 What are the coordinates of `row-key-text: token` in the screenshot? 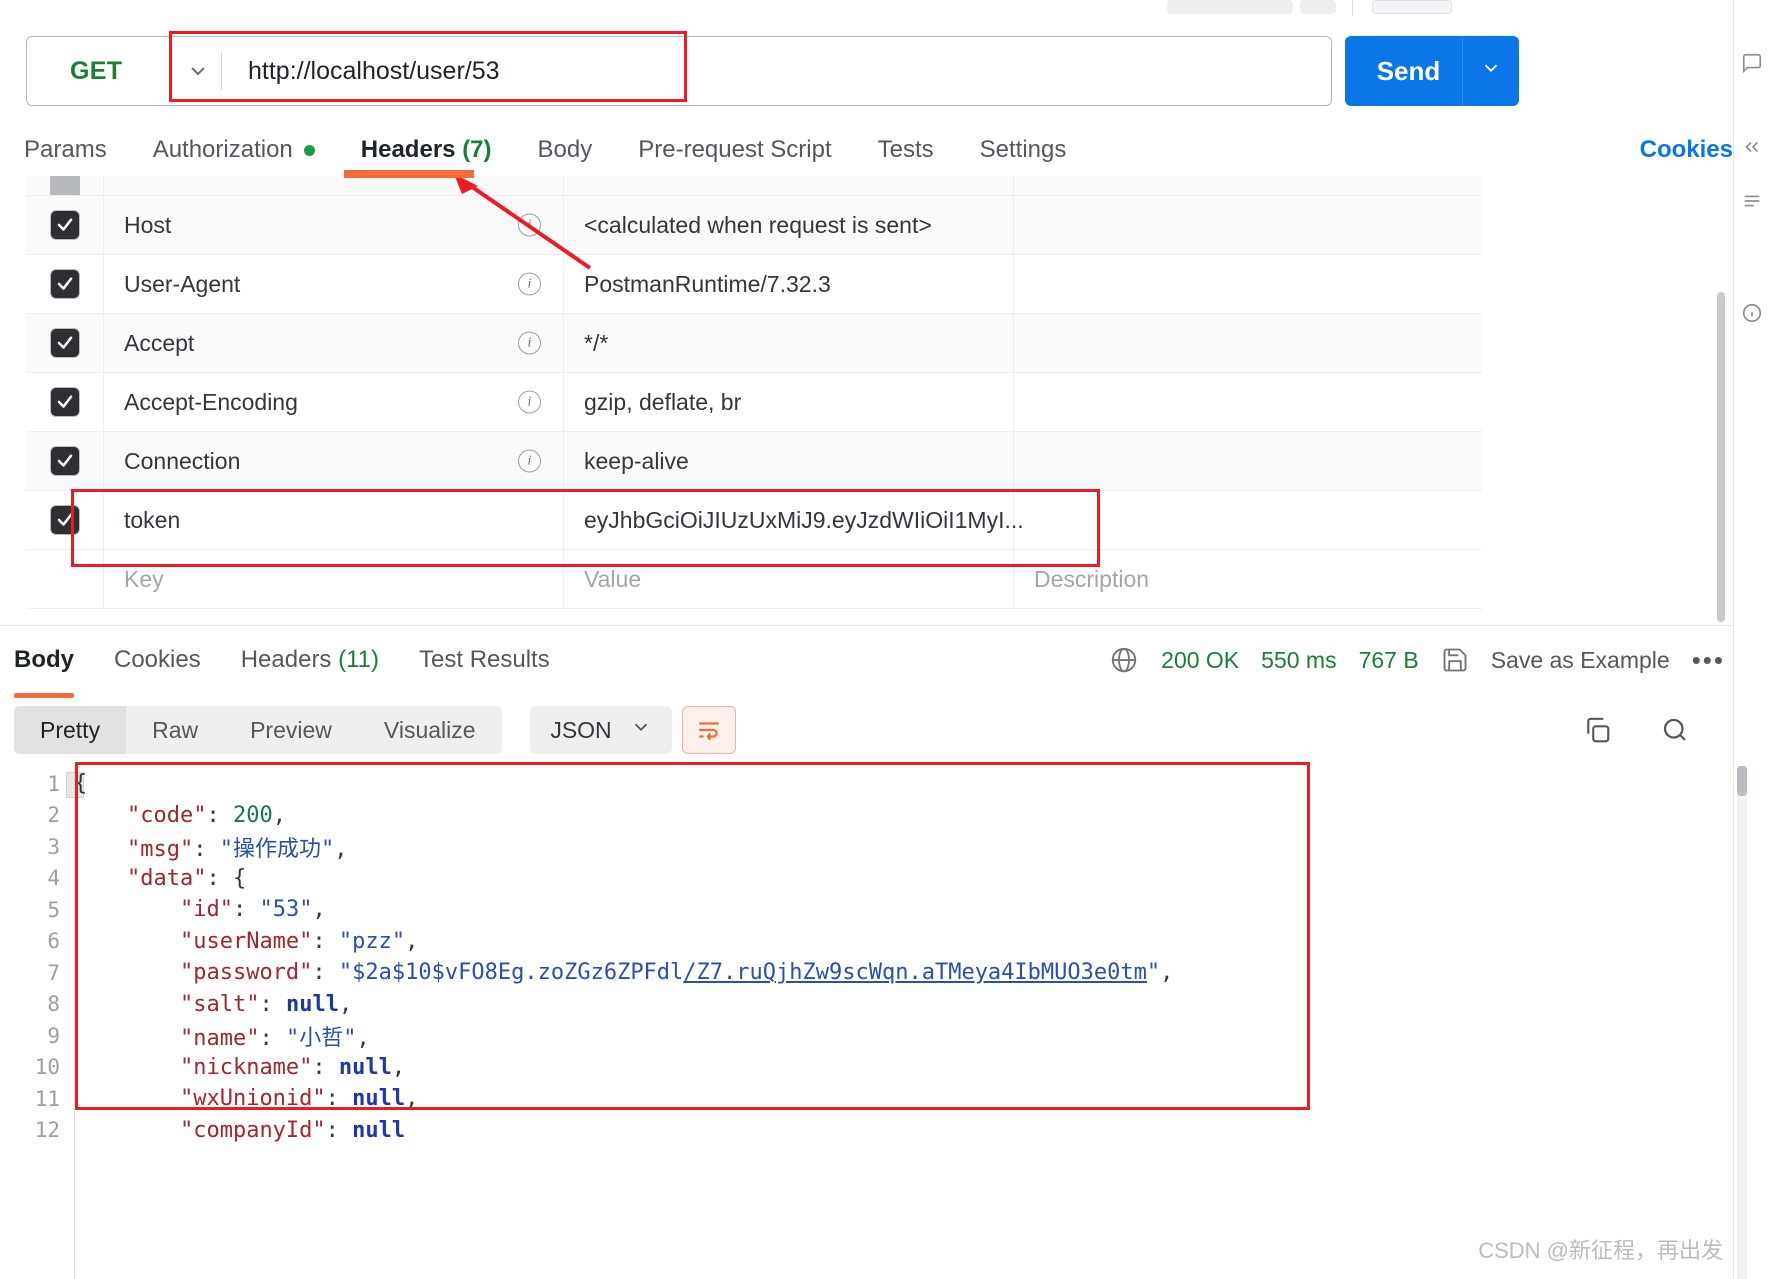 It's located at (152, 519).